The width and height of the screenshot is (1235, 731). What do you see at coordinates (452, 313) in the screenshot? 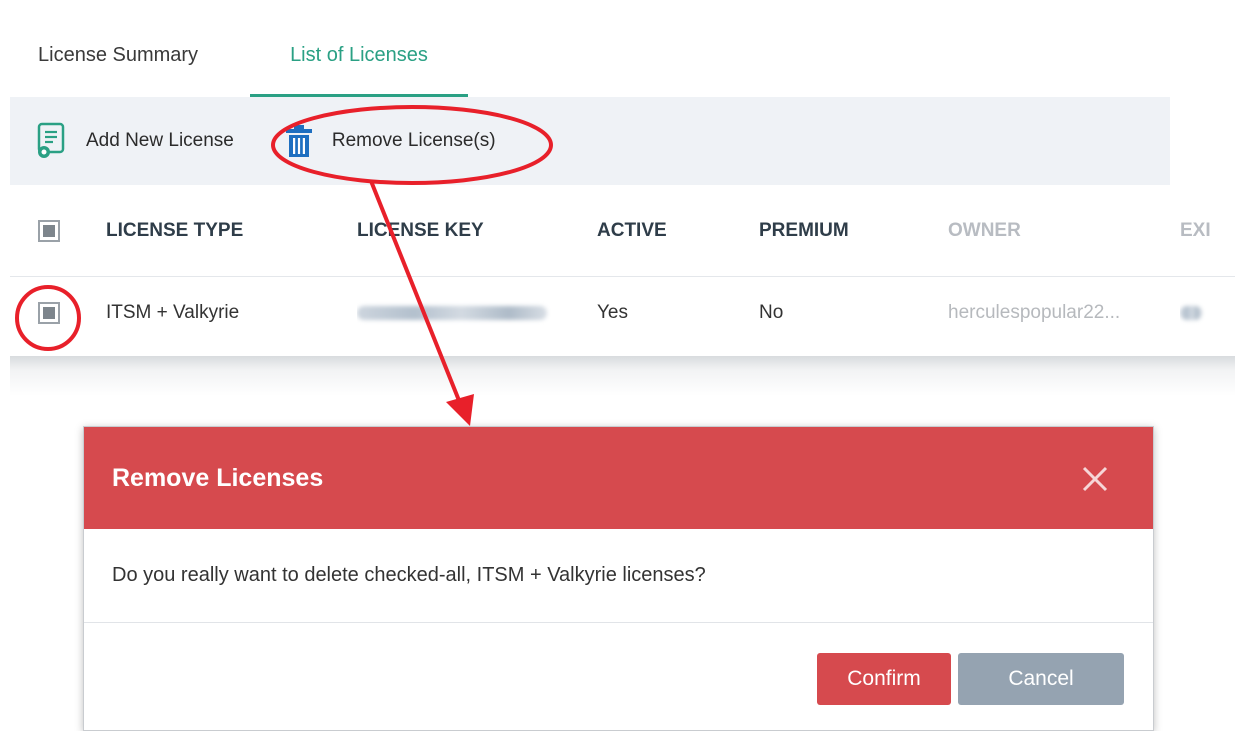
I see `blurred-license-key` at bounding box center [452, 313].